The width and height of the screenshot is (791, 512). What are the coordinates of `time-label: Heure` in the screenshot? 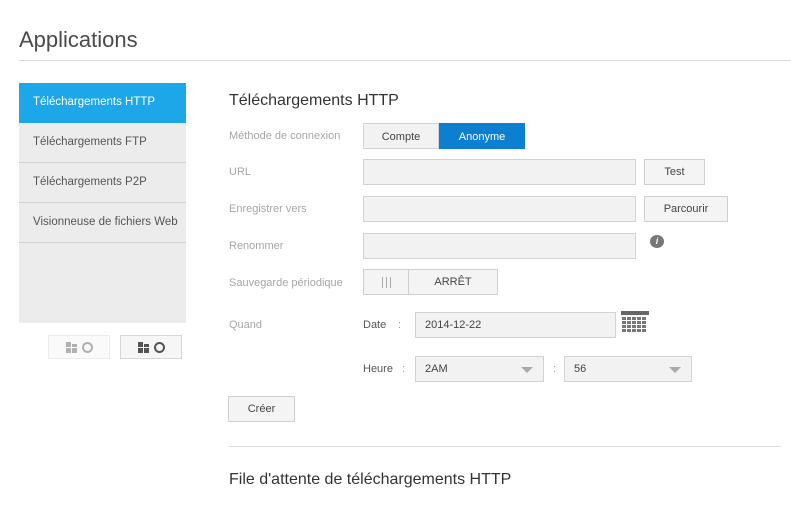 It's located at (378, 369).